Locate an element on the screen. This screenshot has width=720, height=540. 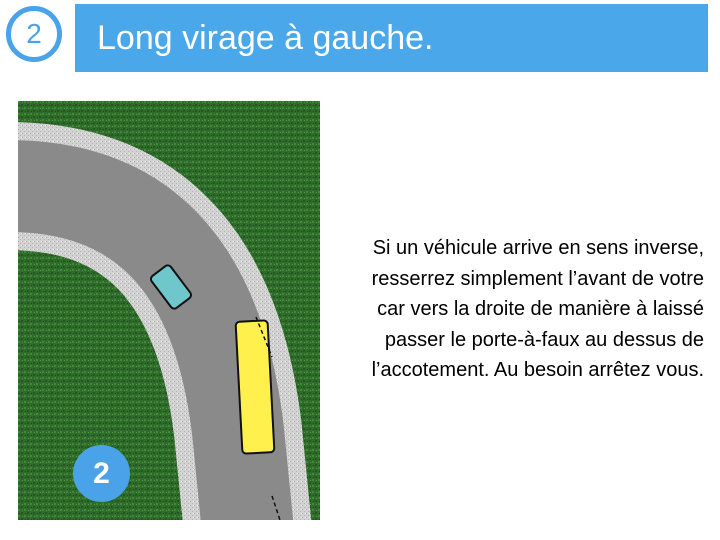
instruction-line: l’accotement. Au besoin arrêtez vous. is located at coordinates (537, 370).